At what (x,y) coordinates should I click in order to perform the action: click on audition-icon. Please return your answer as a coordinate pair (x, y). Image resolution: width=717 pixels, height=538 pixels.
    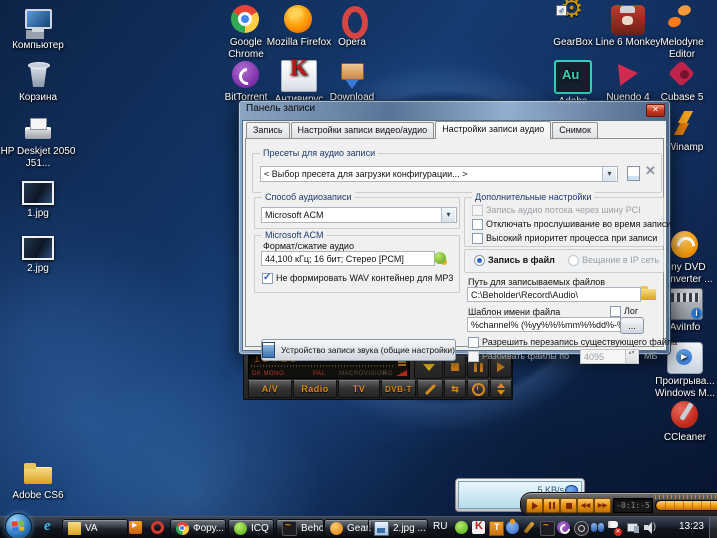
    Looking at the image, I should click on (573, 77).